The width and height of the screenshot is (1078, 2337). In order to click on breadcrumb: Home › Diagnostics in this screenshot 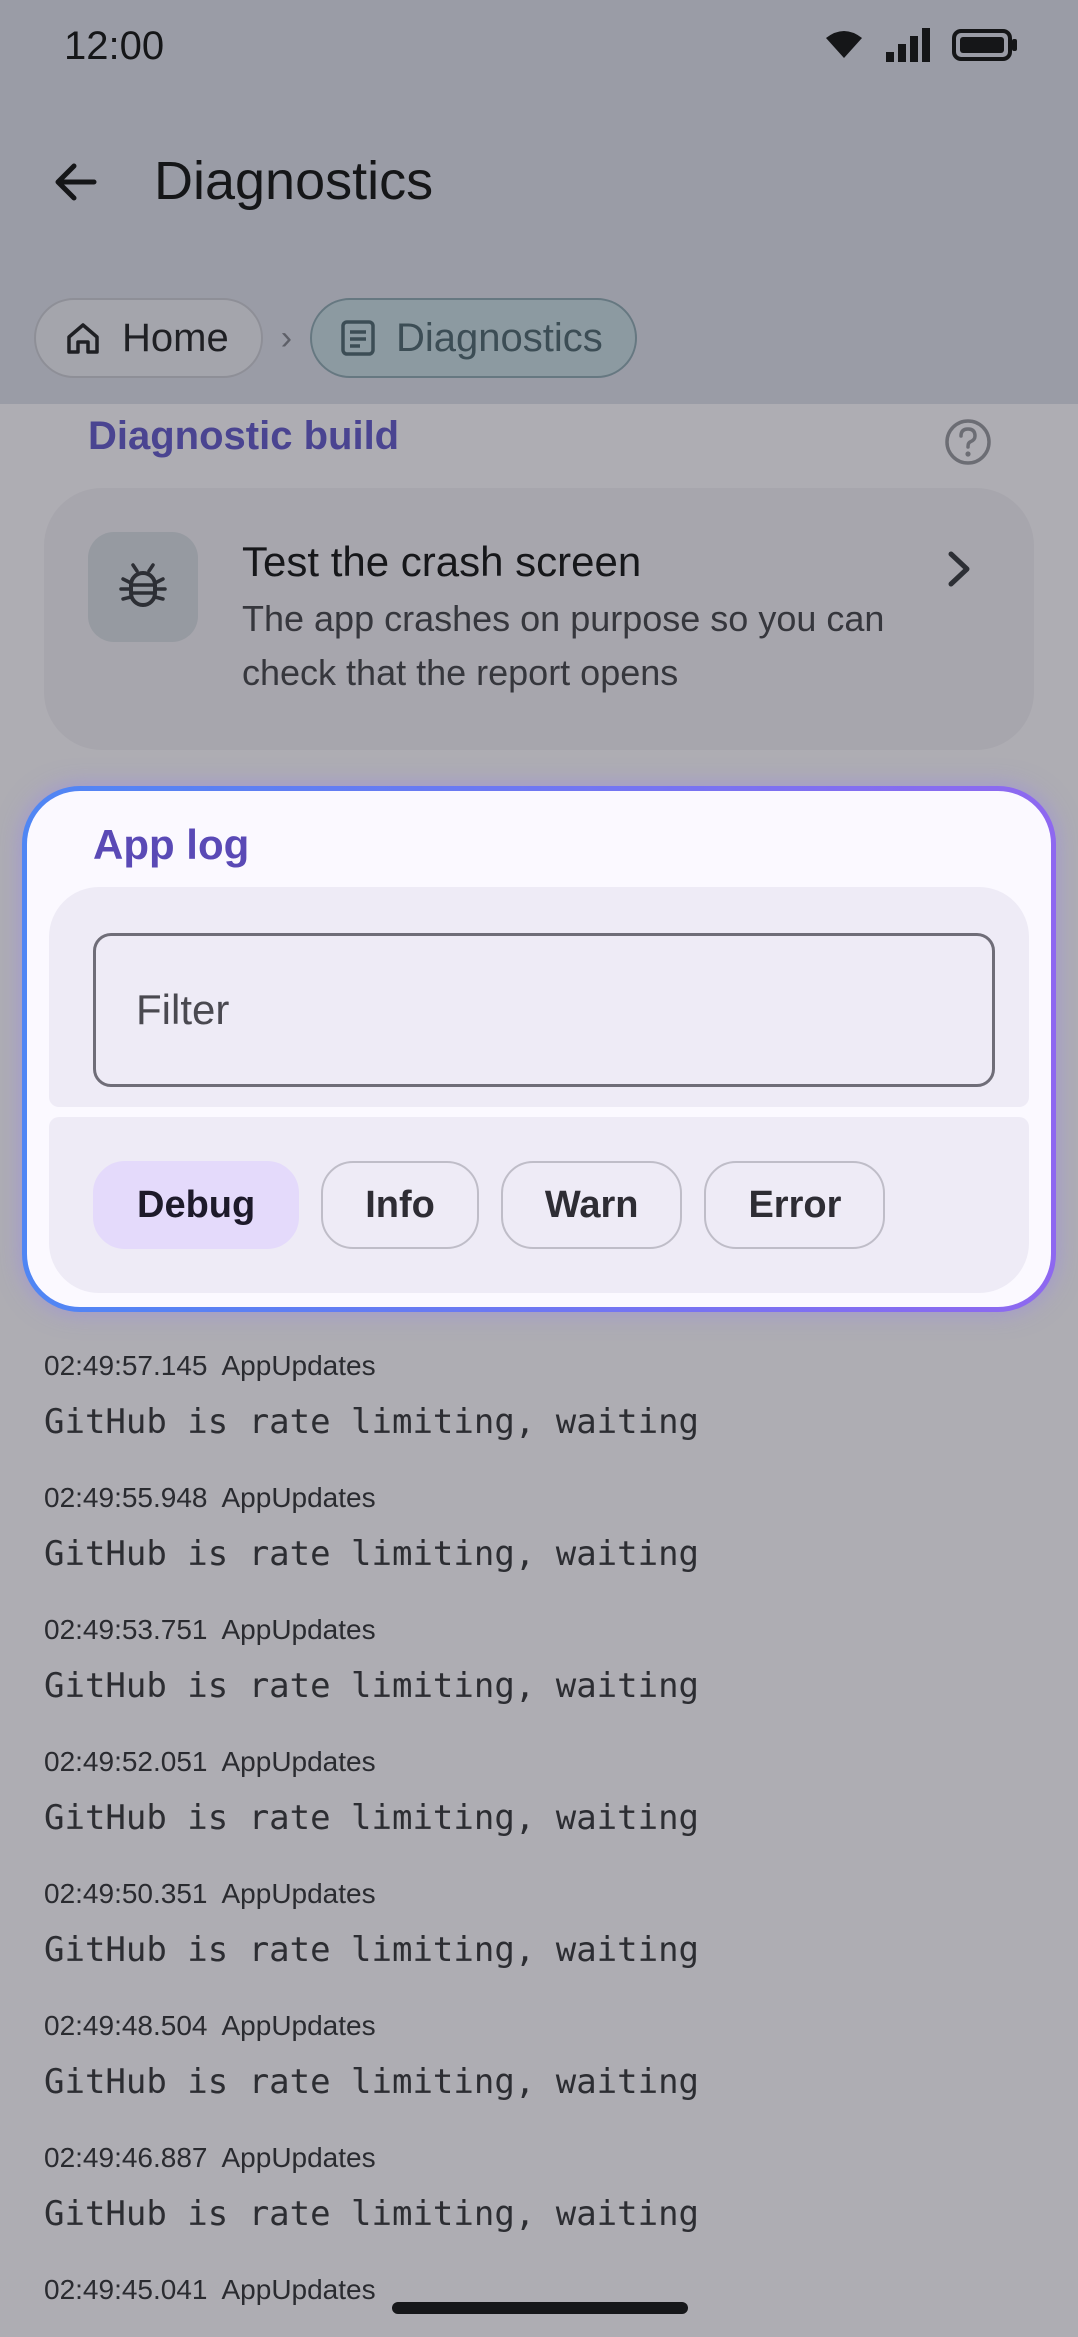, I will do `click(335, 338)`.